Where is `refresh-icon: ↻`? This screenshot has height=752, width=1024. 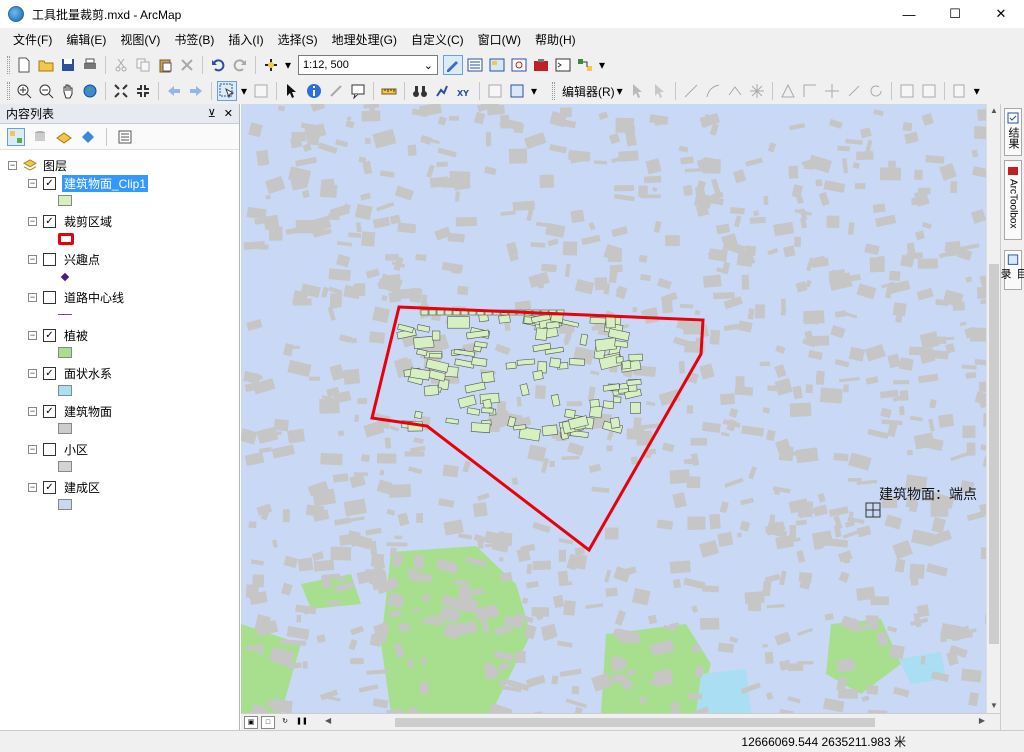
refresh-icon: ↻ is located at coordinates (285, 722).